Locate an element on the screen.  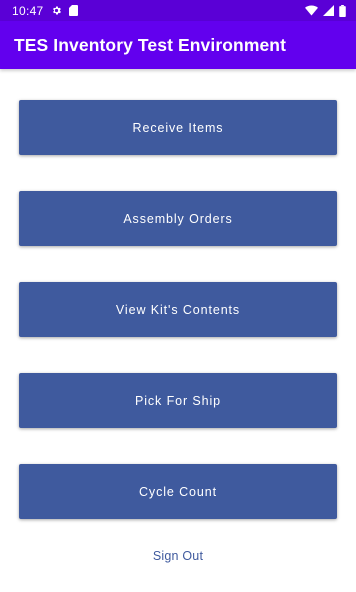
battery-icon is located at coordinates (342, 10).